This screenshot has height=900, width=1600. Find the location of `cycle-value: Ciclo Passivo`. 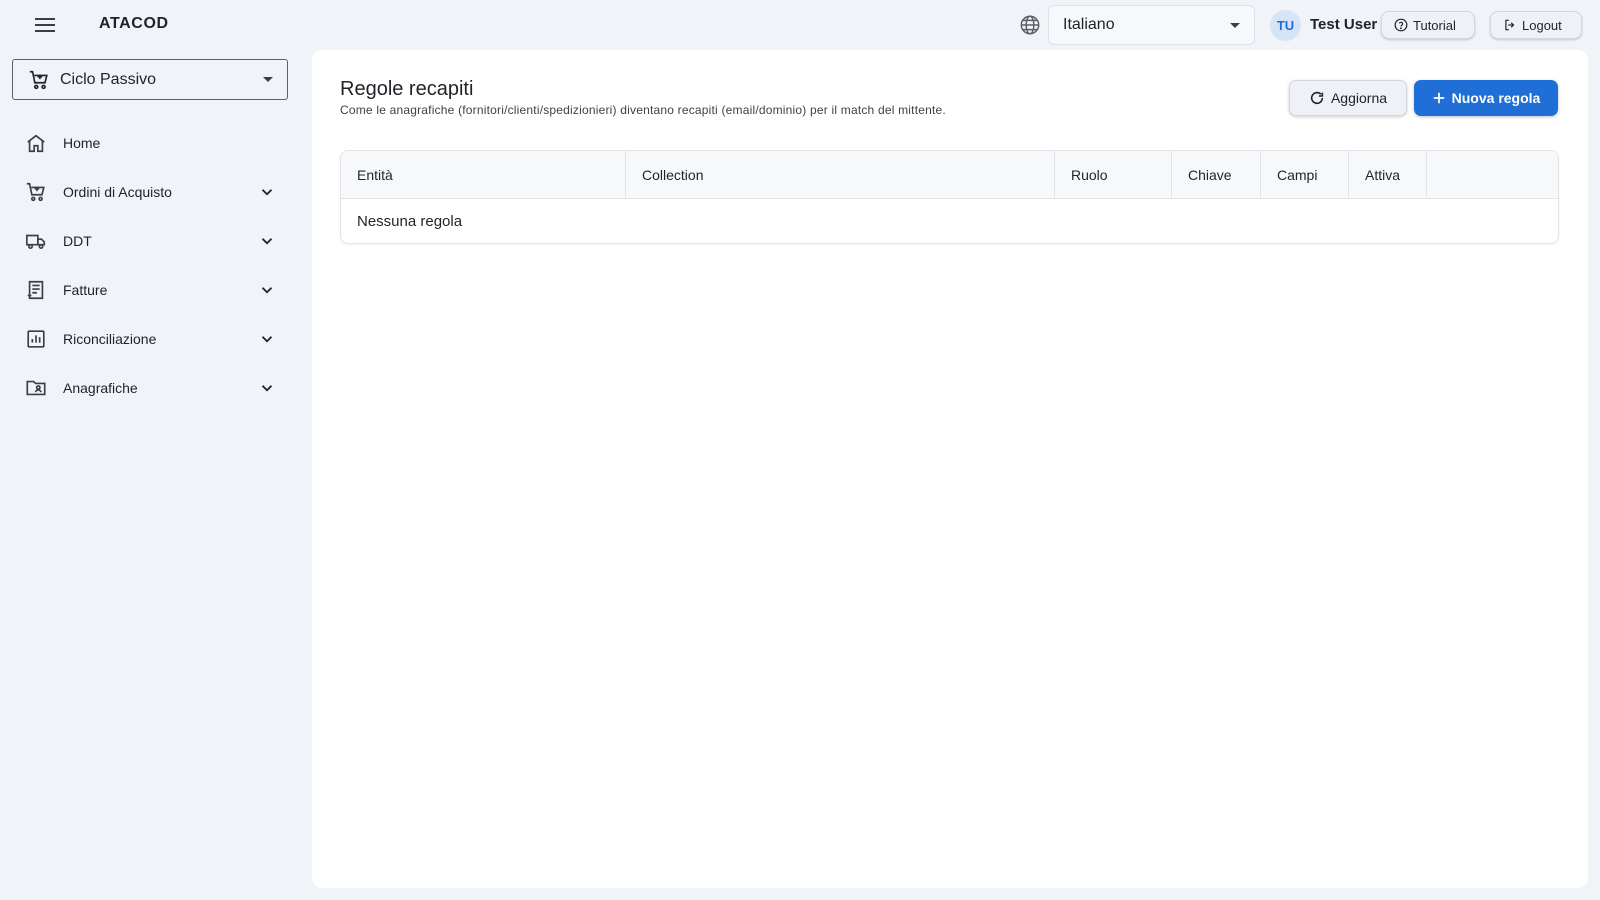

cycle-value: Ciclo Passivo is located at coordinates (108, 79).